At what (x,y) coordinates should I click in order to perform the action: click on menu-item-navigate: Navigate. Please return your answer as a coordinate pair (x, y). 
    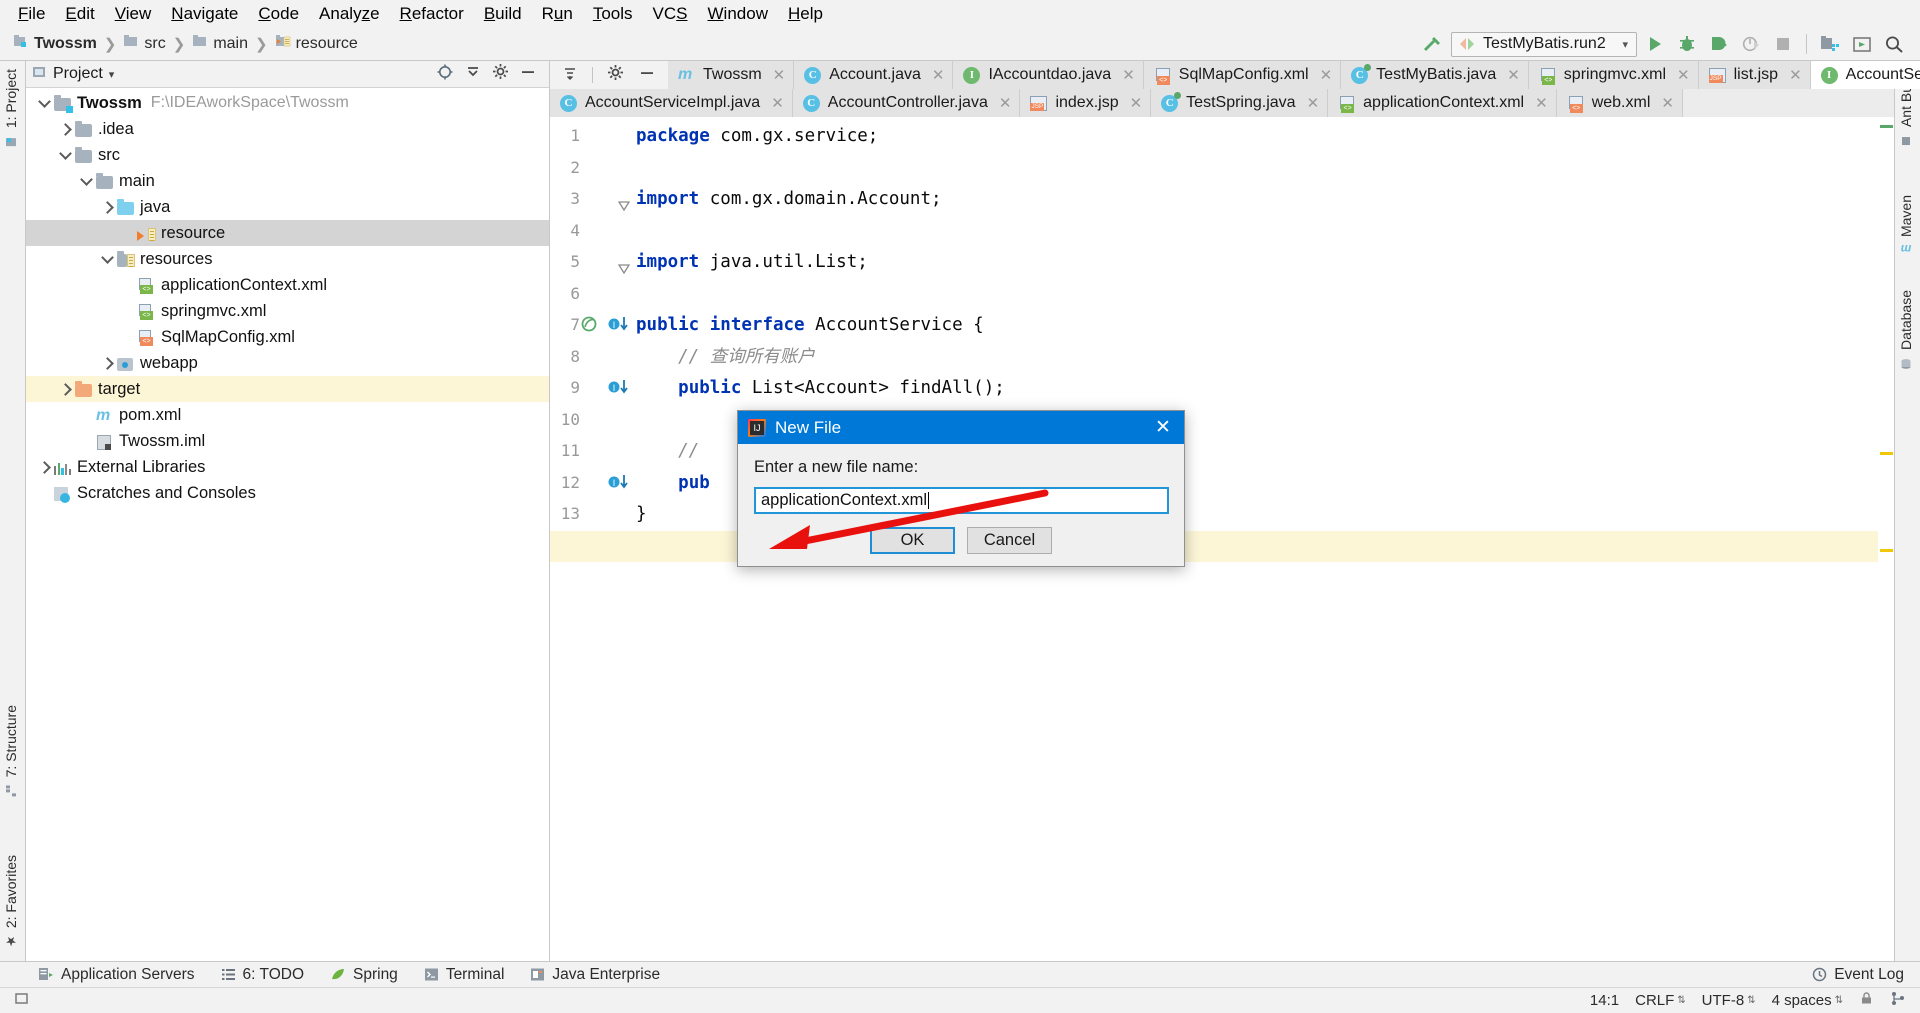
    Looking at the image, I should click on (204, 14).